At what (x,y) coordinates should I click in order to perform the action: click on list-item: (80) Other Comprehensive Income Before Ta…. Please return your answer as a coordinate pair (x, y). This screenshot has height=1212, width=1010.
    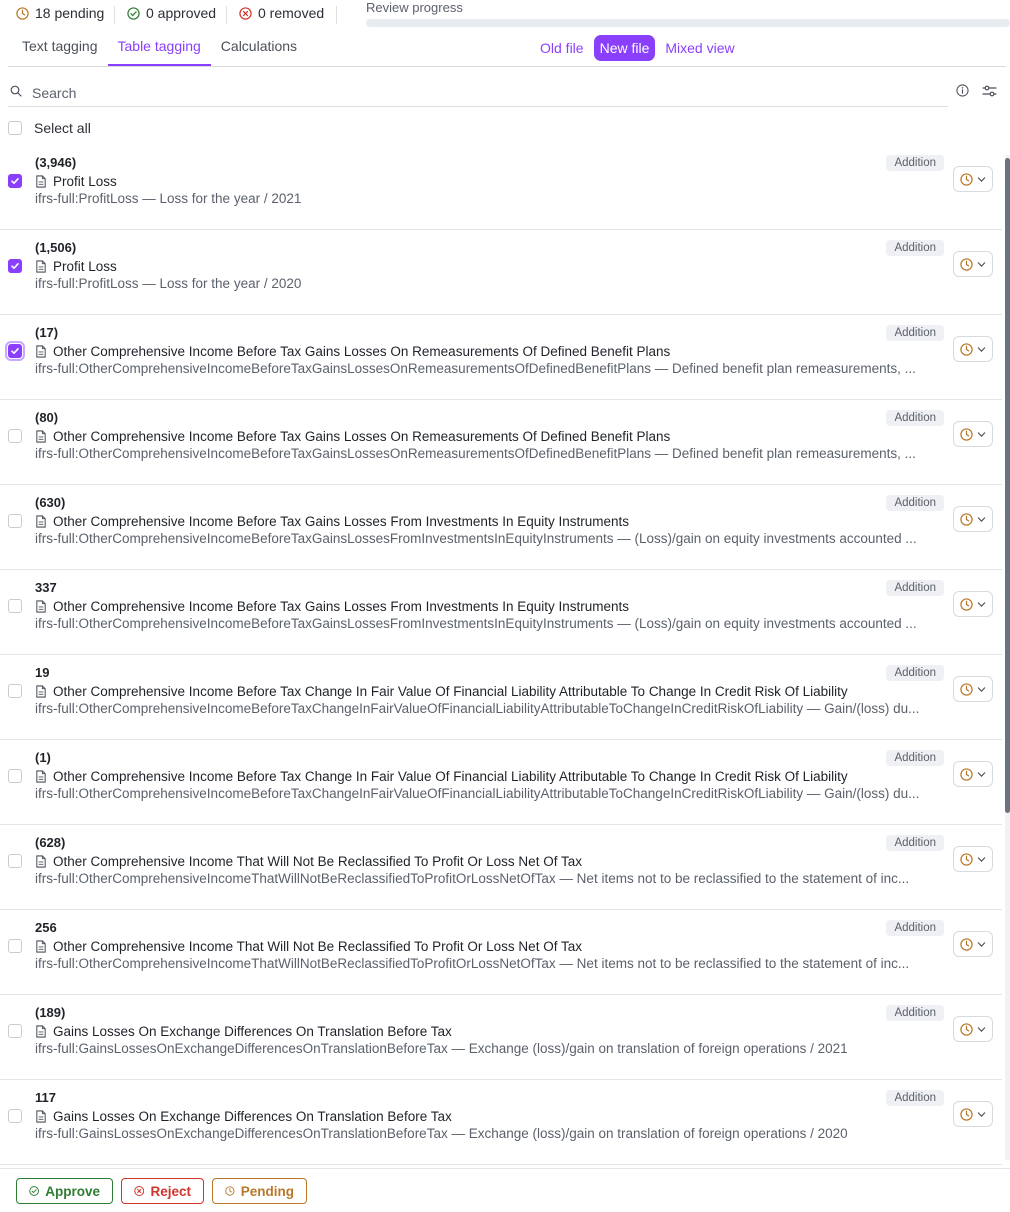
    Looking at the image, I should click on (501, 442).